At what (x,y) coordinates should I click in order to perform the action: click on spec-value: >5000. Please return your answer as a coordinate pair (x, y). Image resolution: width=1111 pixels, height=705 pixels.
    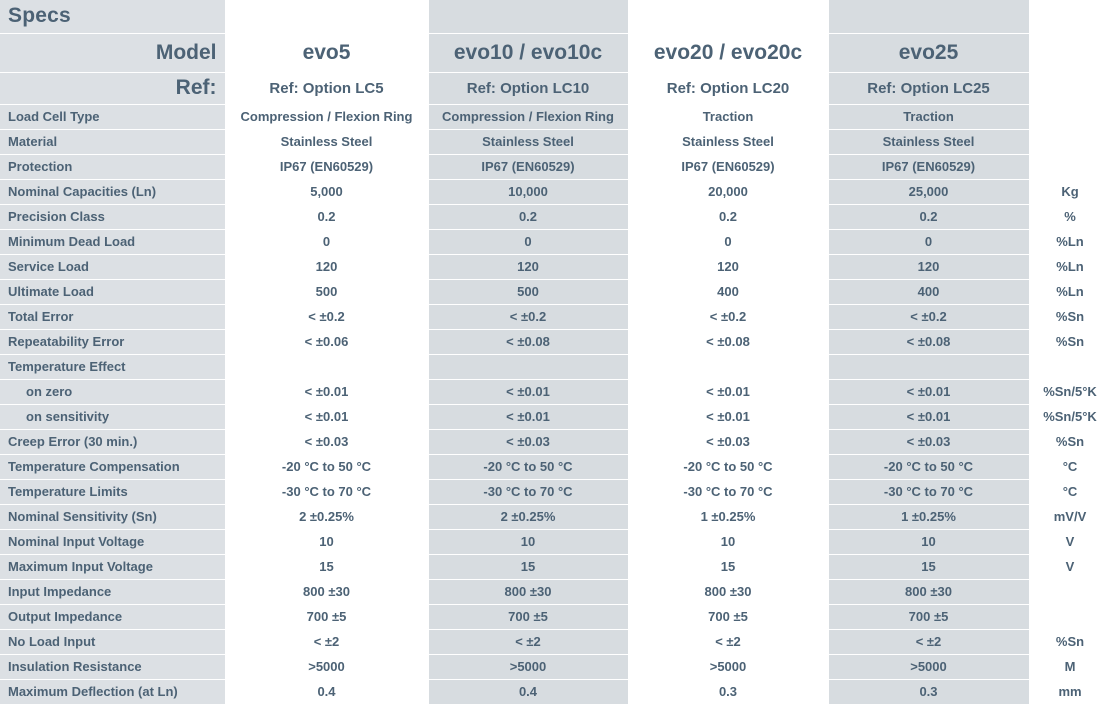
    Looking at the image, I should click on (728, 667).